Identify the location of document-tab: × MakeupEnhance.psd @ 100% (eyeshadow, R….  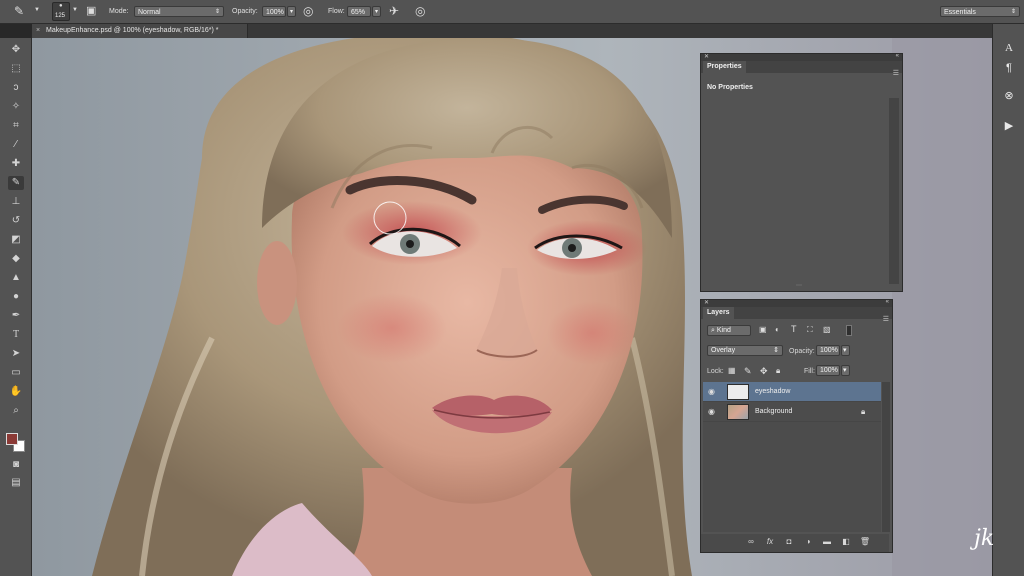
(140, 31).